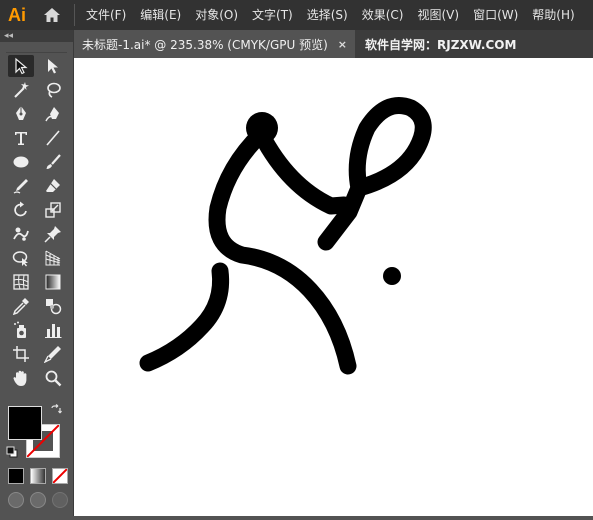 The width and height of the screenshot is (593, 520). I want to click on hand-tool-icon, so click(20, 378).